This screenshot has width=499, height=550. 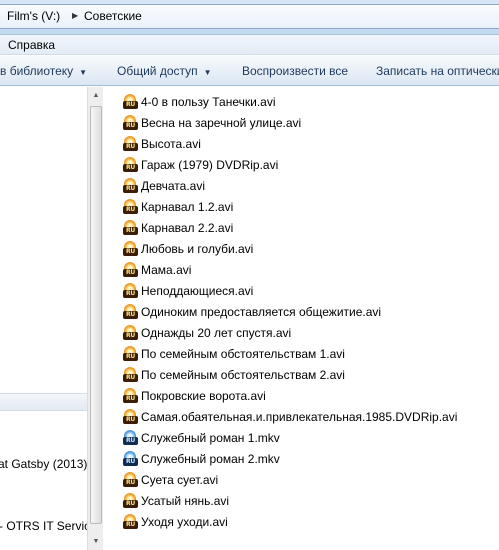 I want to click on file-name: Девчата.avi, so click(x=173, y=185).